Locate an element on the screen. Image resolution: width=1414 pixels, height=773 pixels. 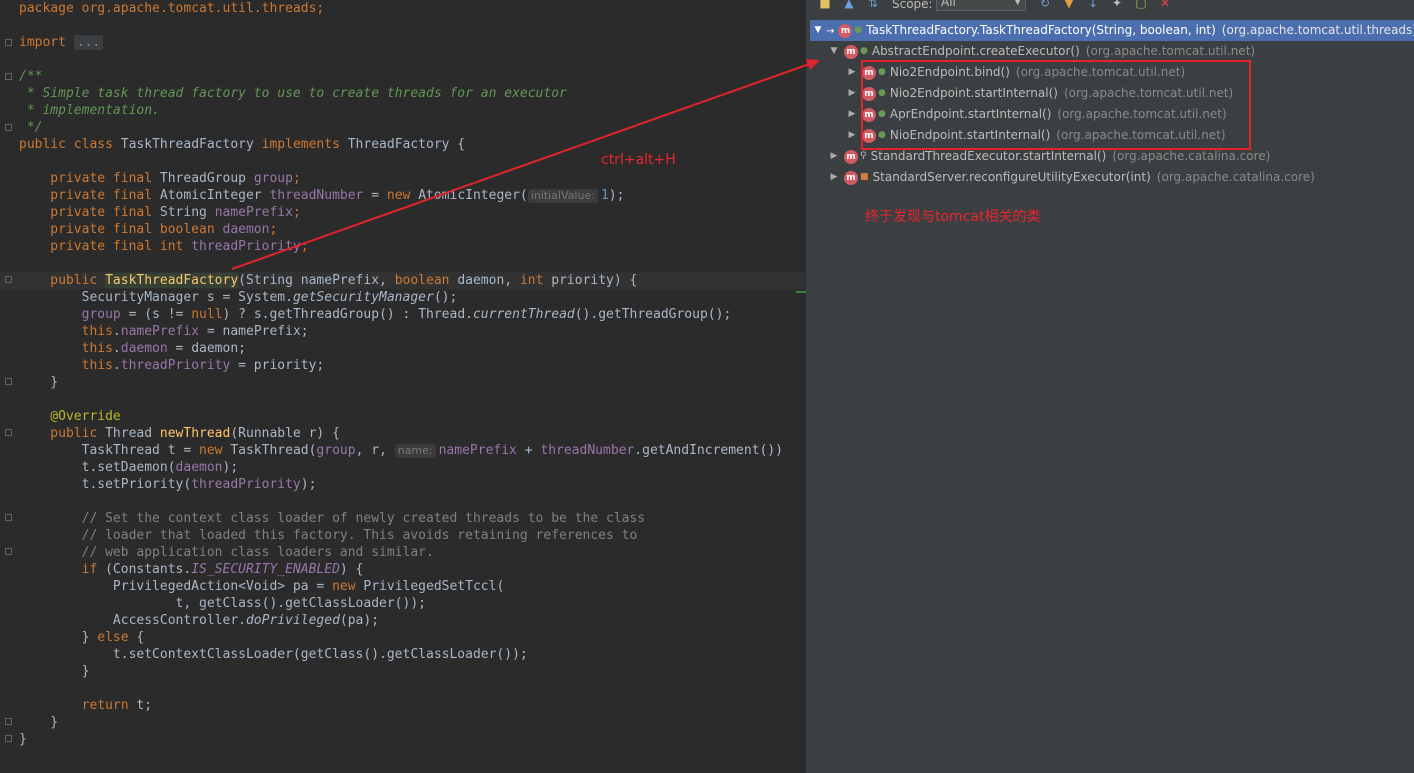
code-token: private final int is located at coordinates (105, 246).